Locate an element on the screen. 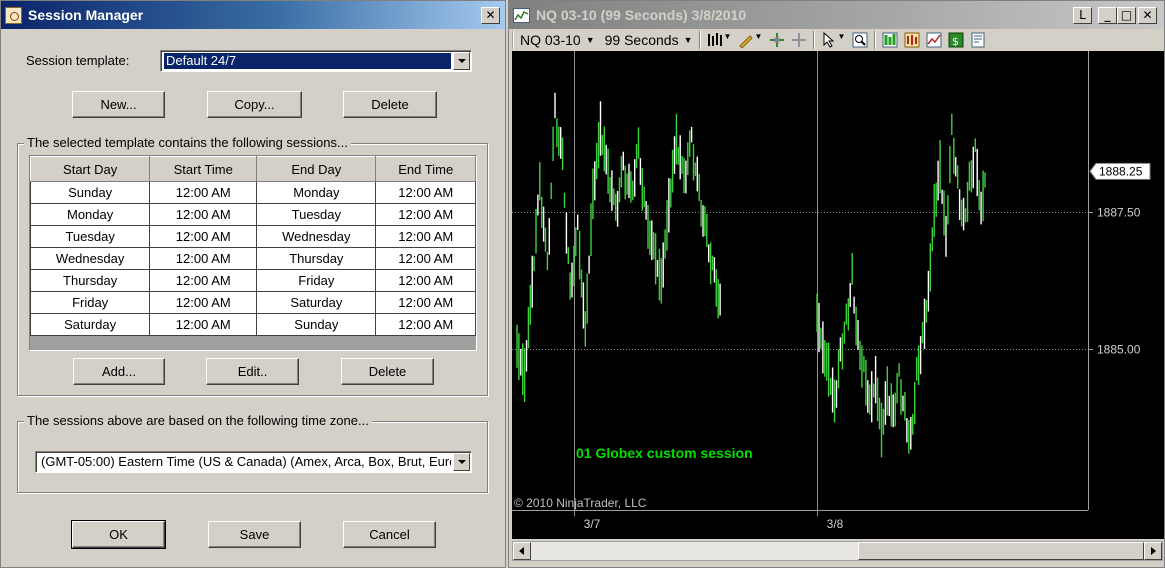 Image resolution: width=1165 pixels, height=568 pixels. cancel-button: Cancel is located at coordinates (389, 534).